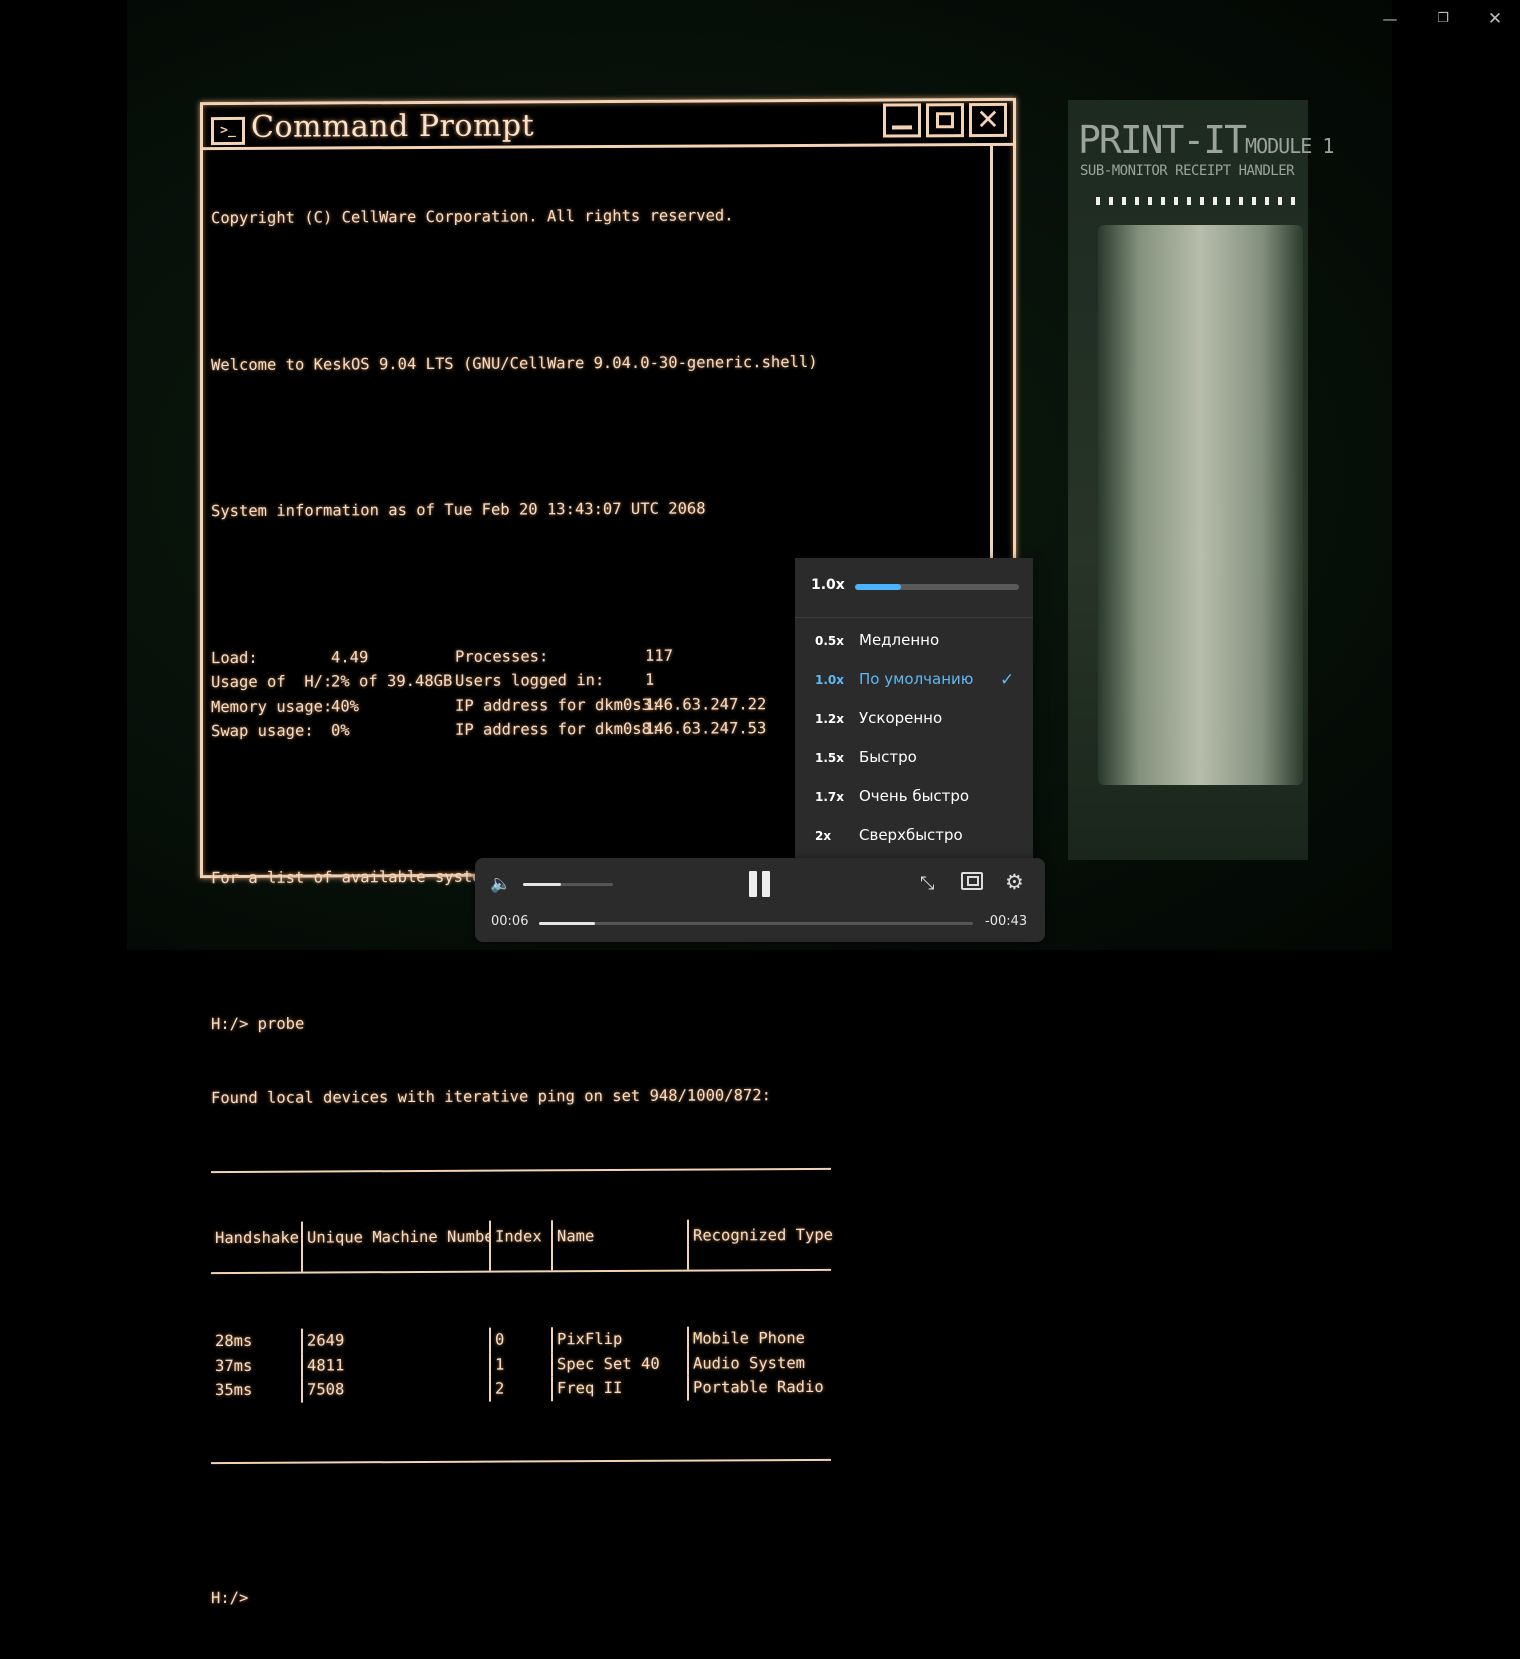  I want to click on stat-label: Swap usage:, so click(262, 731).